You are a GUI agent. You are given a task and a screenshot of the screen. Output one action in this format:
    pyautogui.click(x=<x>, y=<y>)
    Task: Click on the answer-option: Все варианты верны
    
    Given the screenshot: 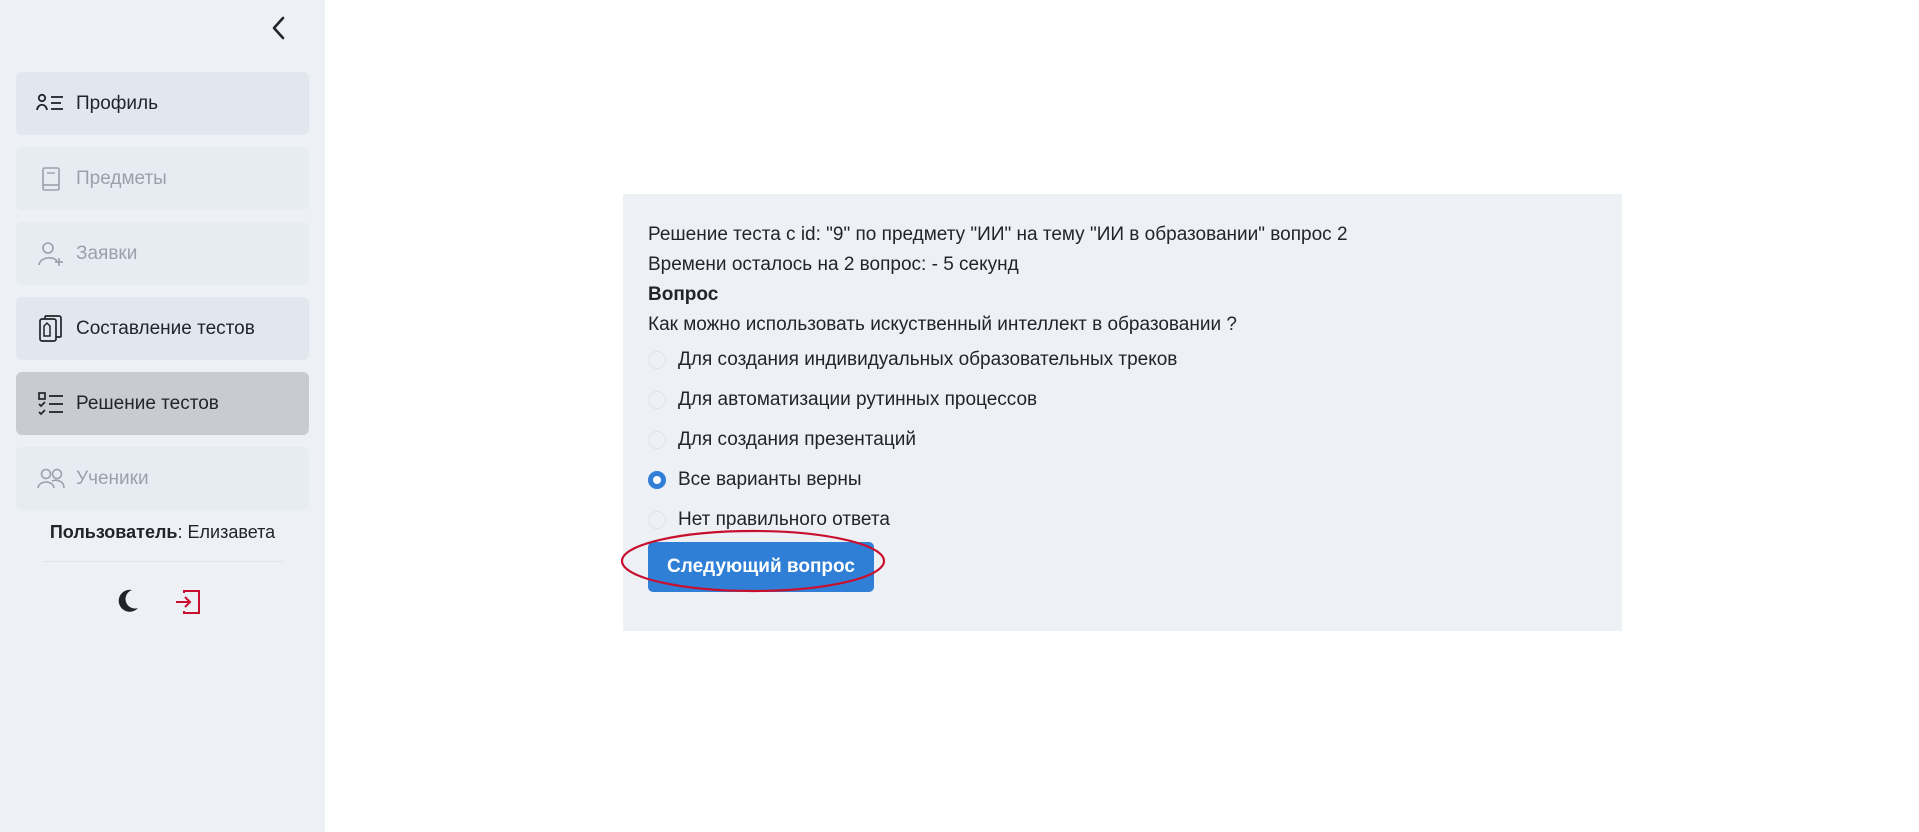 What is the action you would take?
    pyautogui.click(x=1122, y=480)
    